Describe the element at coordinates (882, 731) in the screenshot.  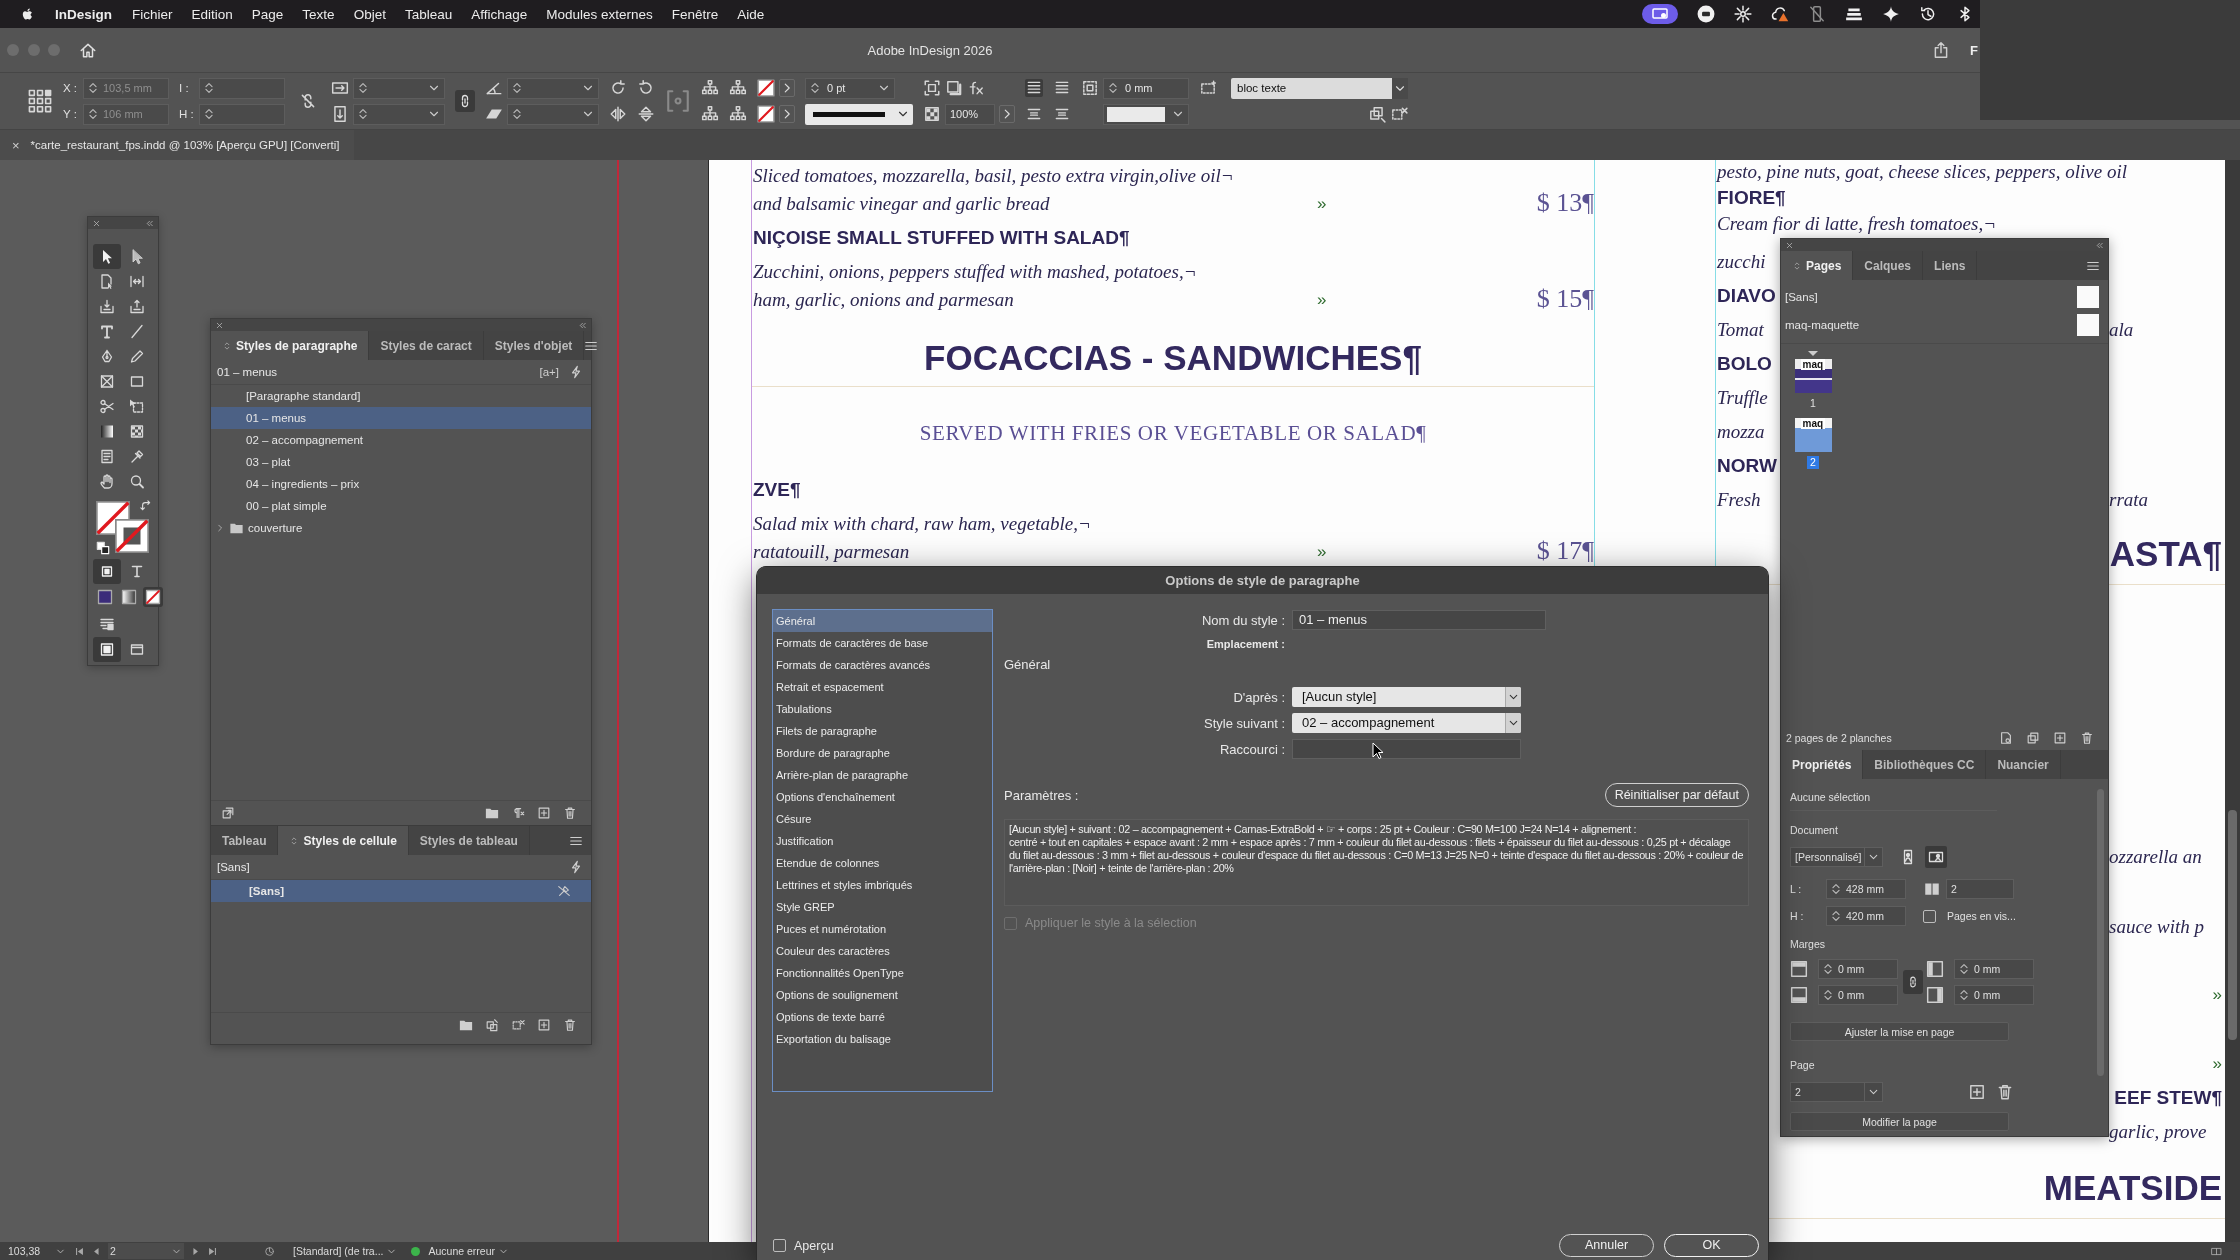
I see `category-item: Filets de paragraphe` at that location.